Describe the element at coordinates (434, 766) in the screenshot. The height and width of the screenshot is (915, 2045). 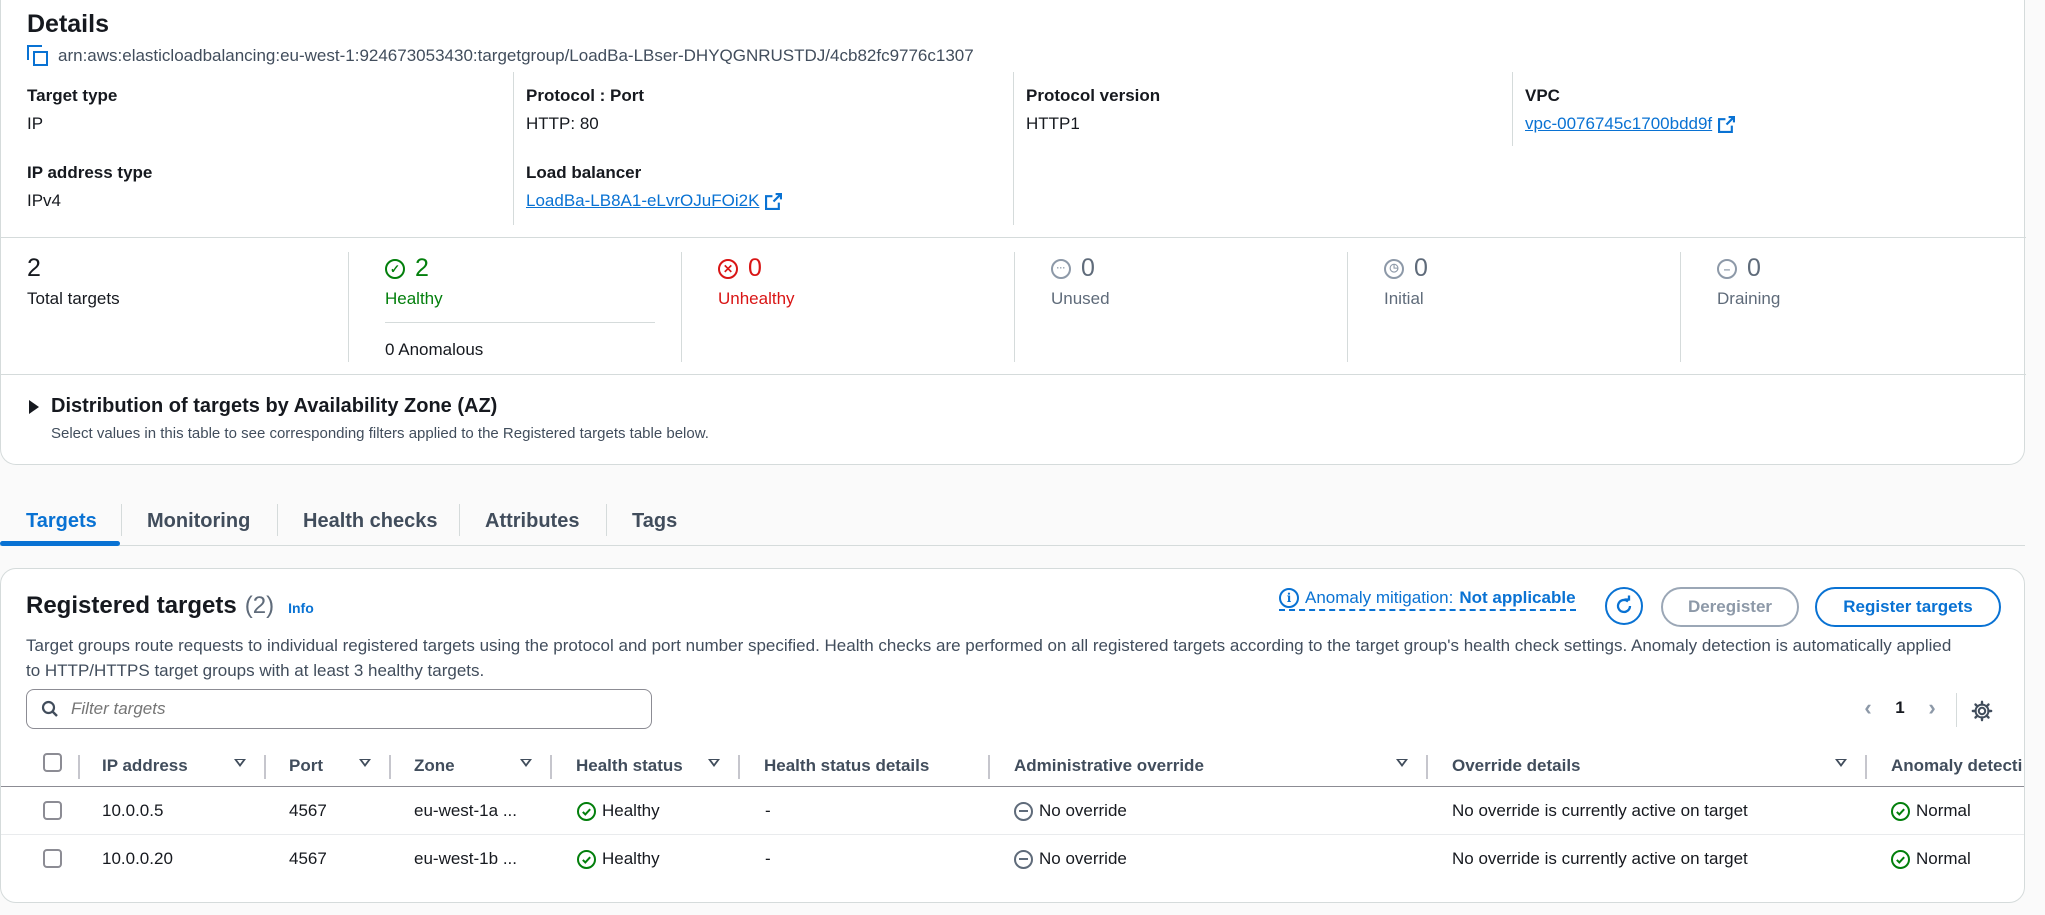
I see `column-header-zone: Zone` at that location.